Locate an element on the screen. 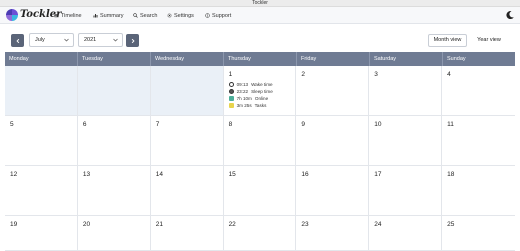 This screenshot has height=251, width=520. day-number: 10 is located at coordinates (378, 124).